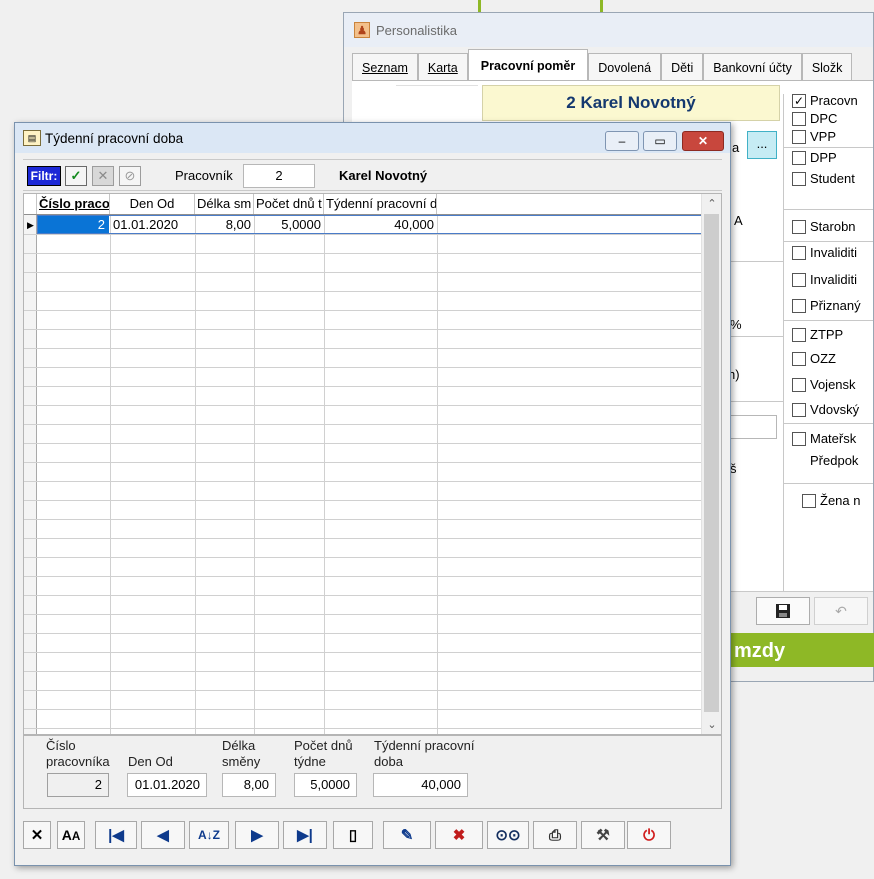 The width and height of the screenshot is (874, 879). Describe the element at coordinates (289, 204) in the screenshot. I see `column-header-pocet: Počet dnů t` at that location.